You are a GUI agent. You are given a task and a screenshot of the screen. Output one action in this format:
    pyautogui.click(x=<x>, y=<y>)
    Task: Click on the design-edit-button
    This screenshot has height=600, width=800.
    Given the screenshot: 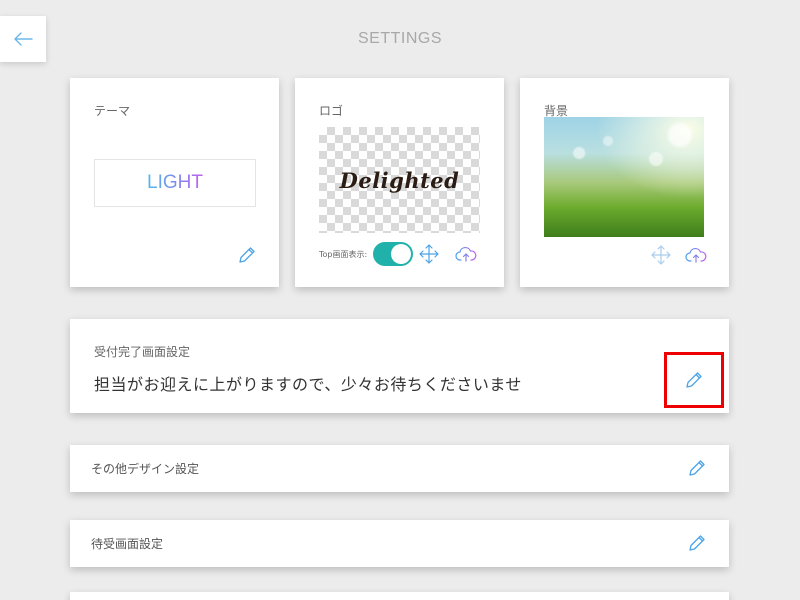 What is the action you would take?
    pyautogui.click(x=697, y=468)
    